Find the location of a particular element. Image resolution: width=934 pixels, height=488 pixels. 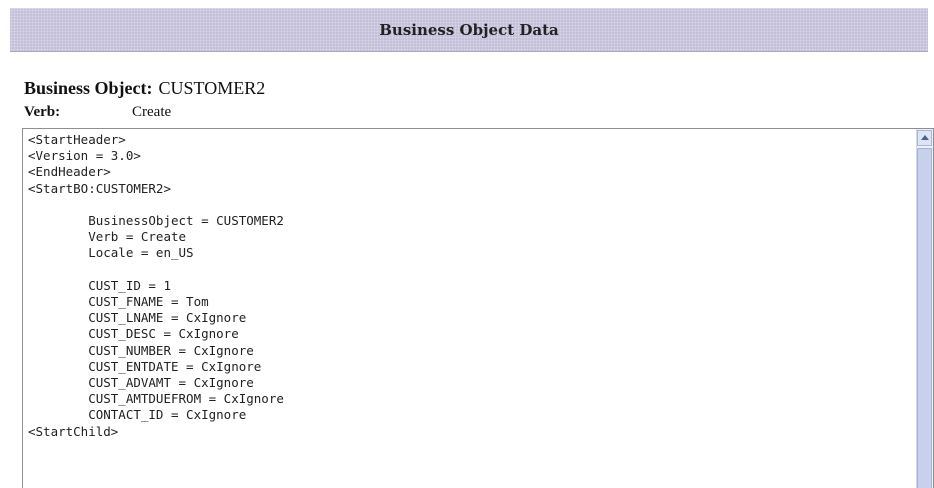

verb-value: Create is located at coordinates (152, 112).